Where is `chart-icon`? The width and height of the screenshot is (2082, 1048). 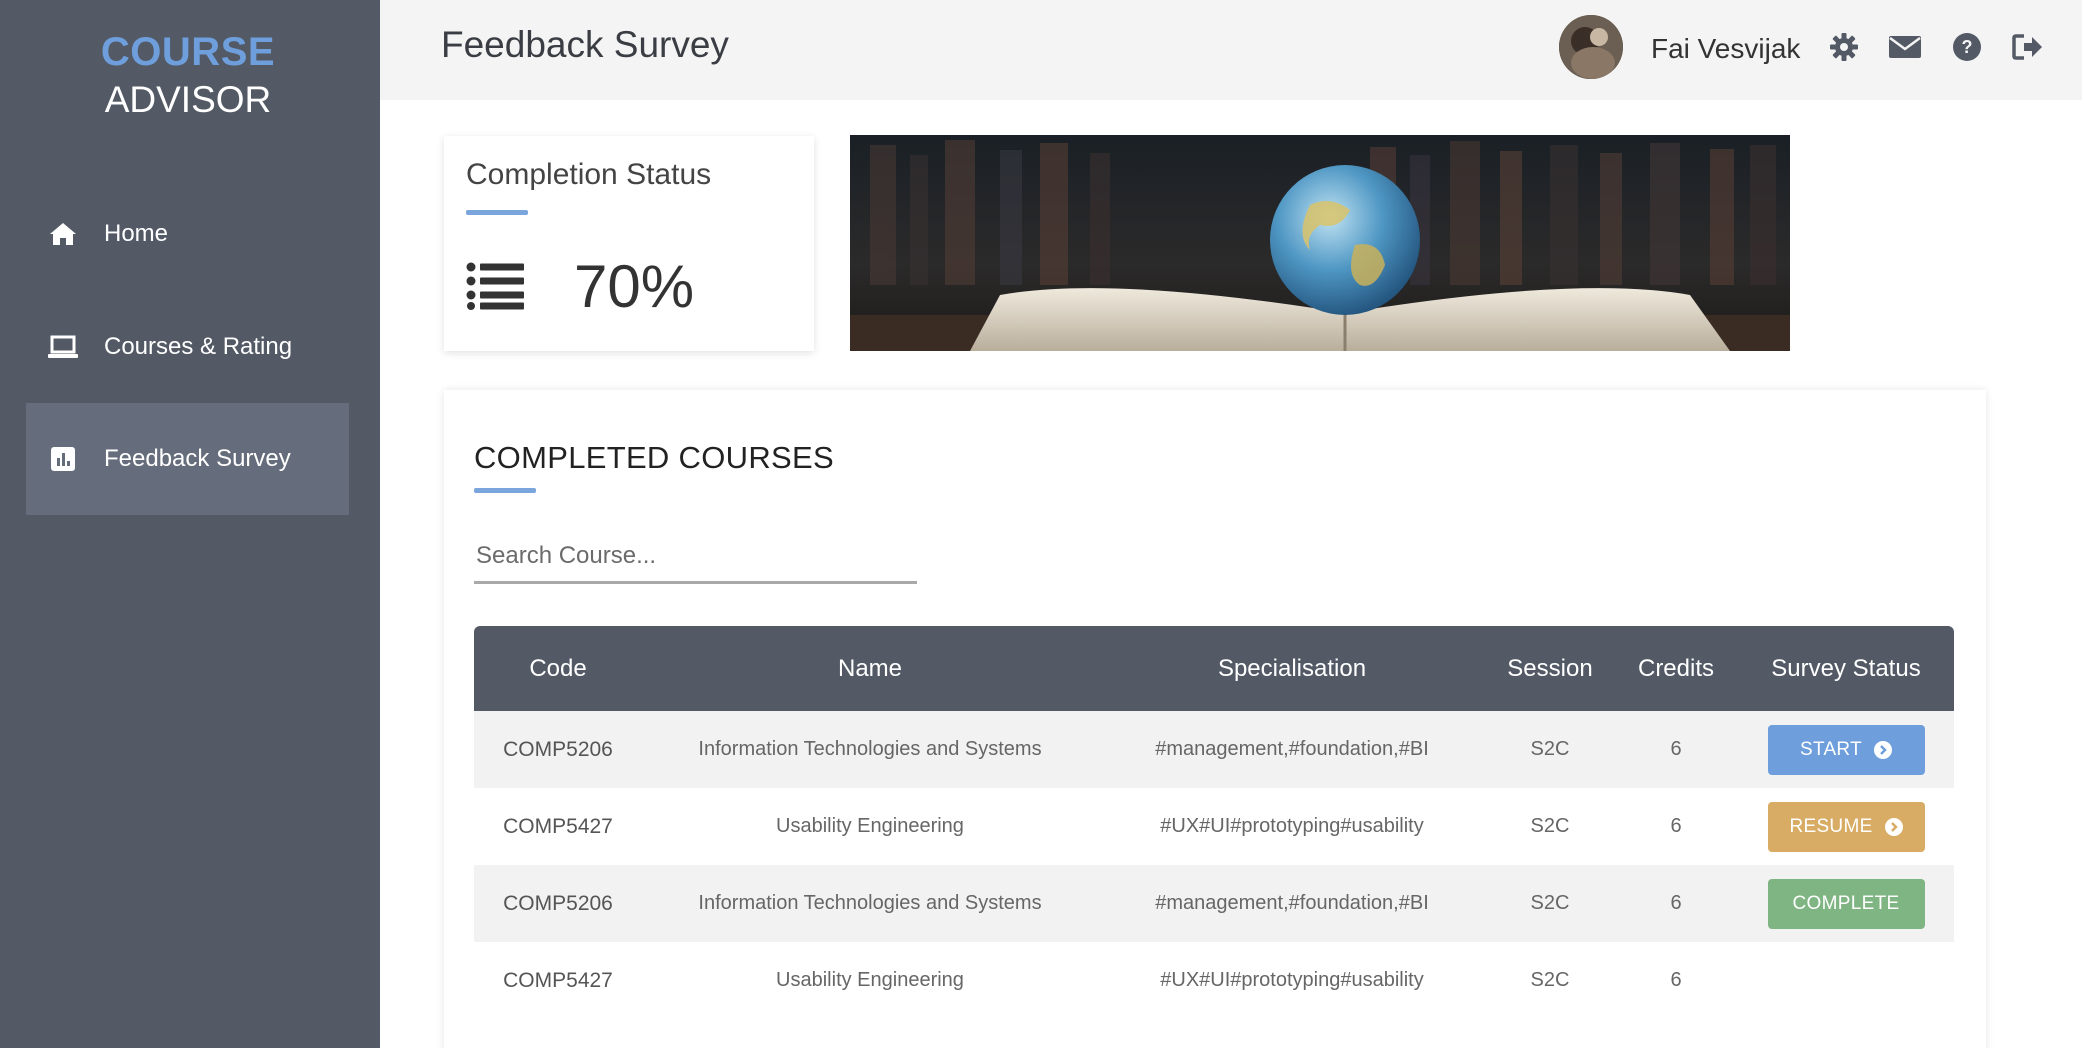
chart-icon is located at coordinates (63, 459).